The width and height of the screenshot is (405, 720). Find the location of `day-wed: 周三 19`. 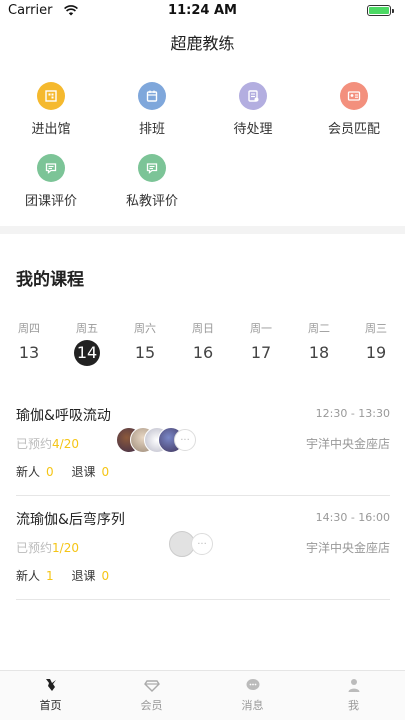

day-wed: 周三 19 is located at coordinates (376, 343).